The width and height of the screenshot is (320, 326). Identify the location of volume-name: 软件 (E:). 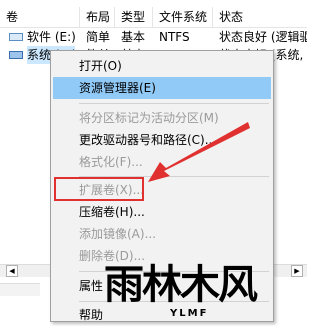
(51, 37).